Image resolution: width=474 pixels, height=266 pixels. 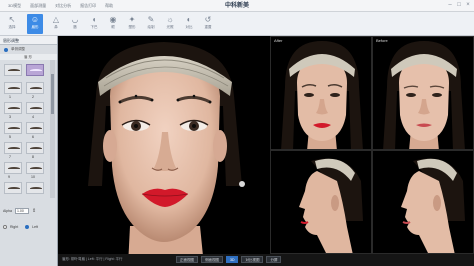 What do you see at coordinates (187, 259) in the screenshot?
I see `front-view-button: 正面视图` at bounding box center [187, 259].